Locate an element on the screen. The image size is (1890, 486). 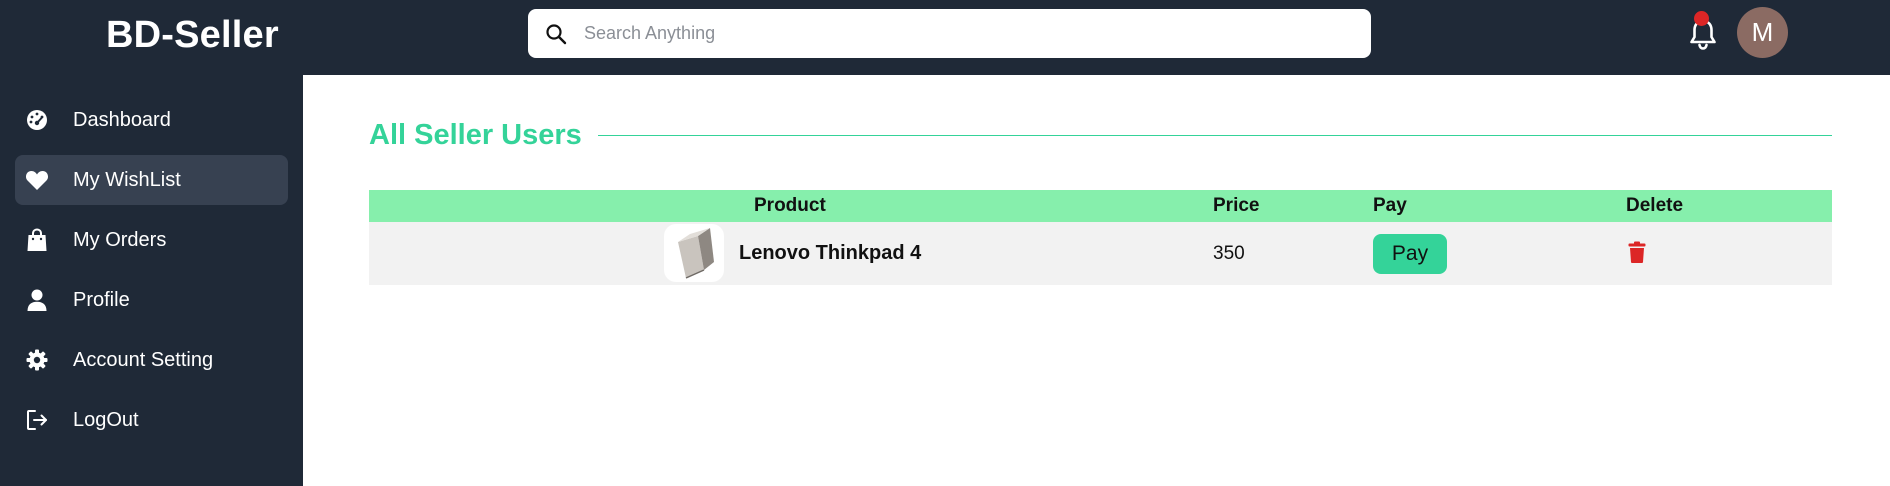
shopping-bag-icon is located at coordinates (37, 240).